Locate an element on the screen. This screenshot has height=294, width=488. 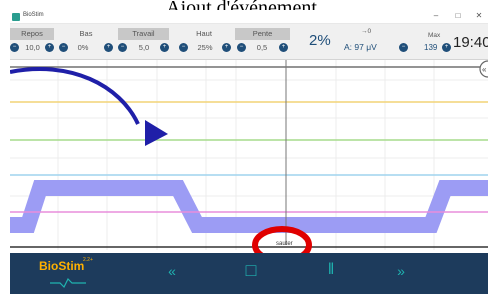
travail-increase-button: + is located at coordinates (164, 47).